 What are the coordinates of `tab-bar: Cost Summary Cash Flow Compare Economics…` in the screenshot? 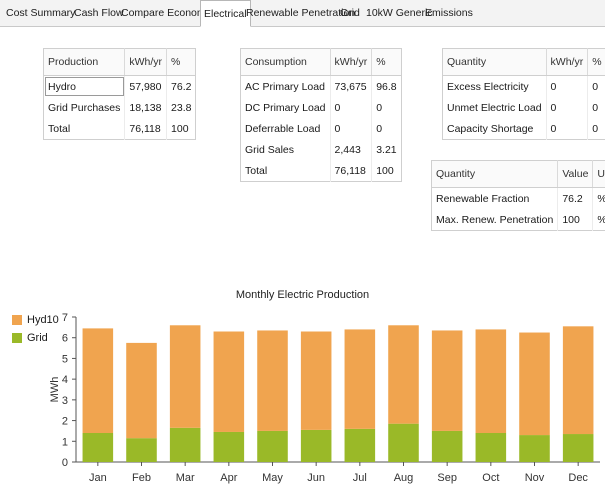 It's located at (302, 13).